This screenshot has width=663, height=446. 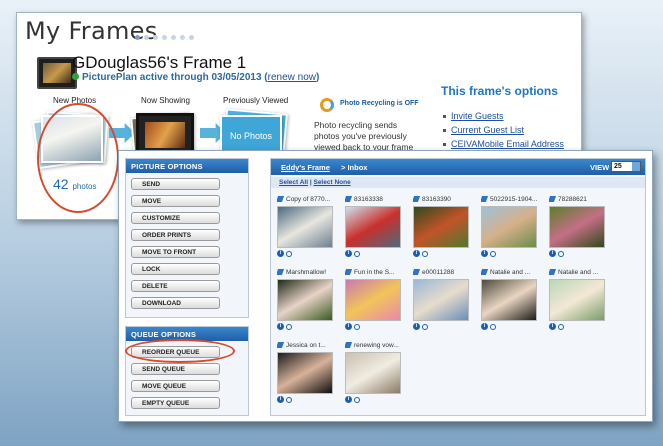 I want to click on frame-icon, so click(x=57, y=73).